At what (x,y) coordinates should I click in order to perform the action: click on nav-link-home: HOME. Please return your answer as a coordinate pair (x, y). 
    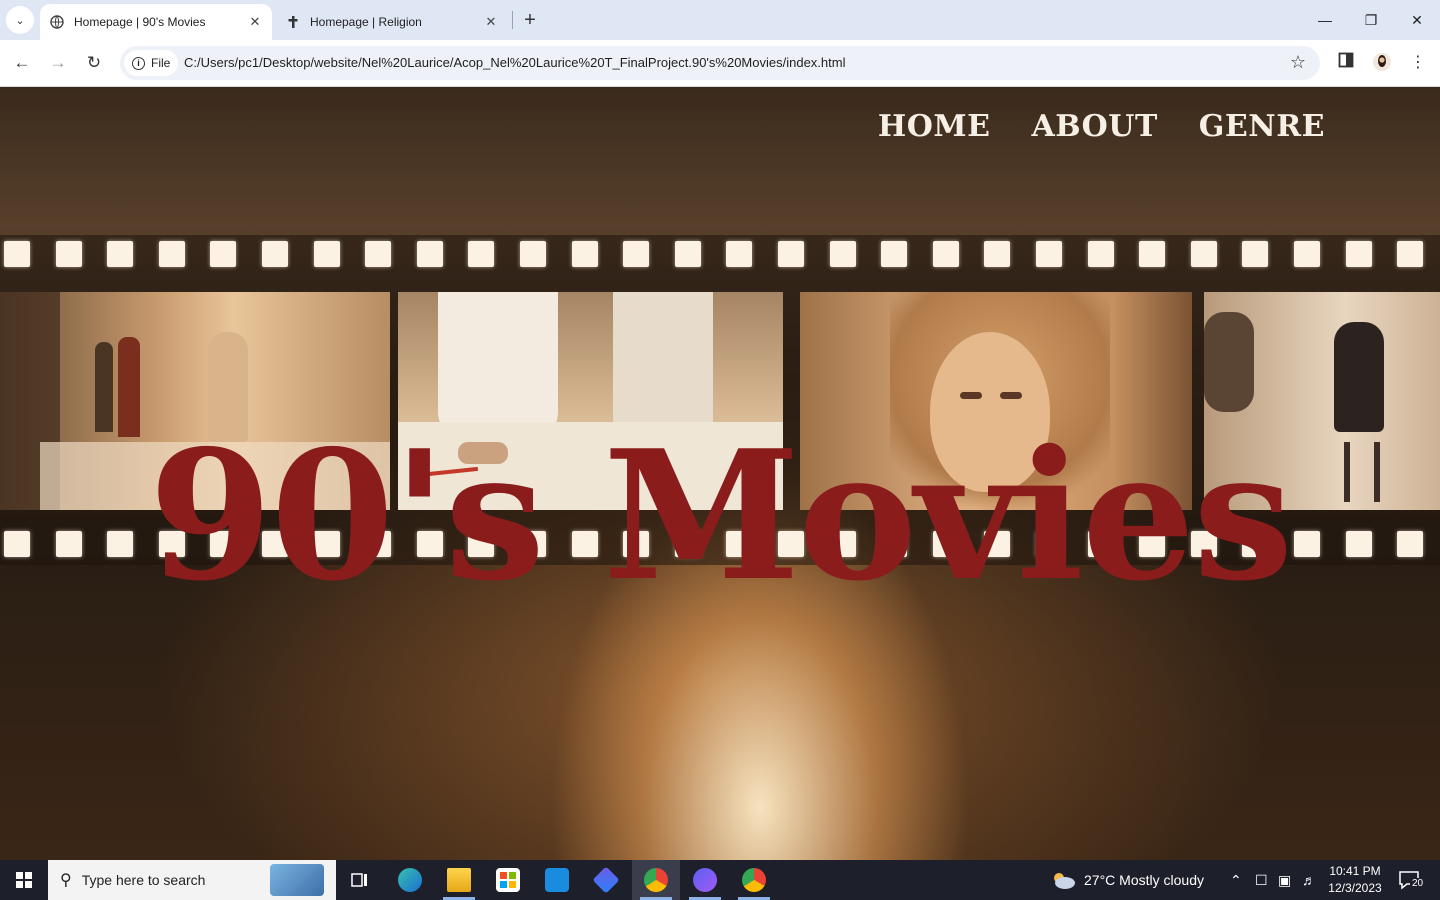
    Looking at the image, I should click on (934, 126).